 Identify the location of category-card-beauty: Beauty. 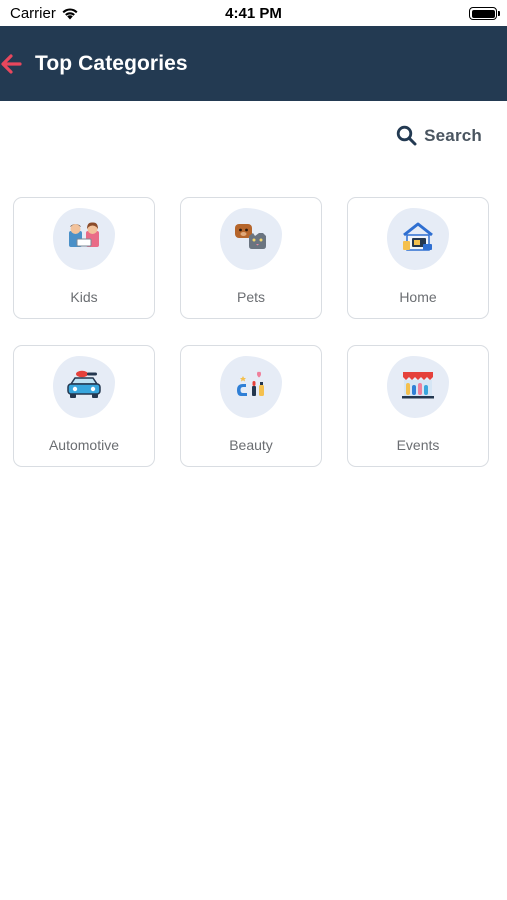
(251, 406).